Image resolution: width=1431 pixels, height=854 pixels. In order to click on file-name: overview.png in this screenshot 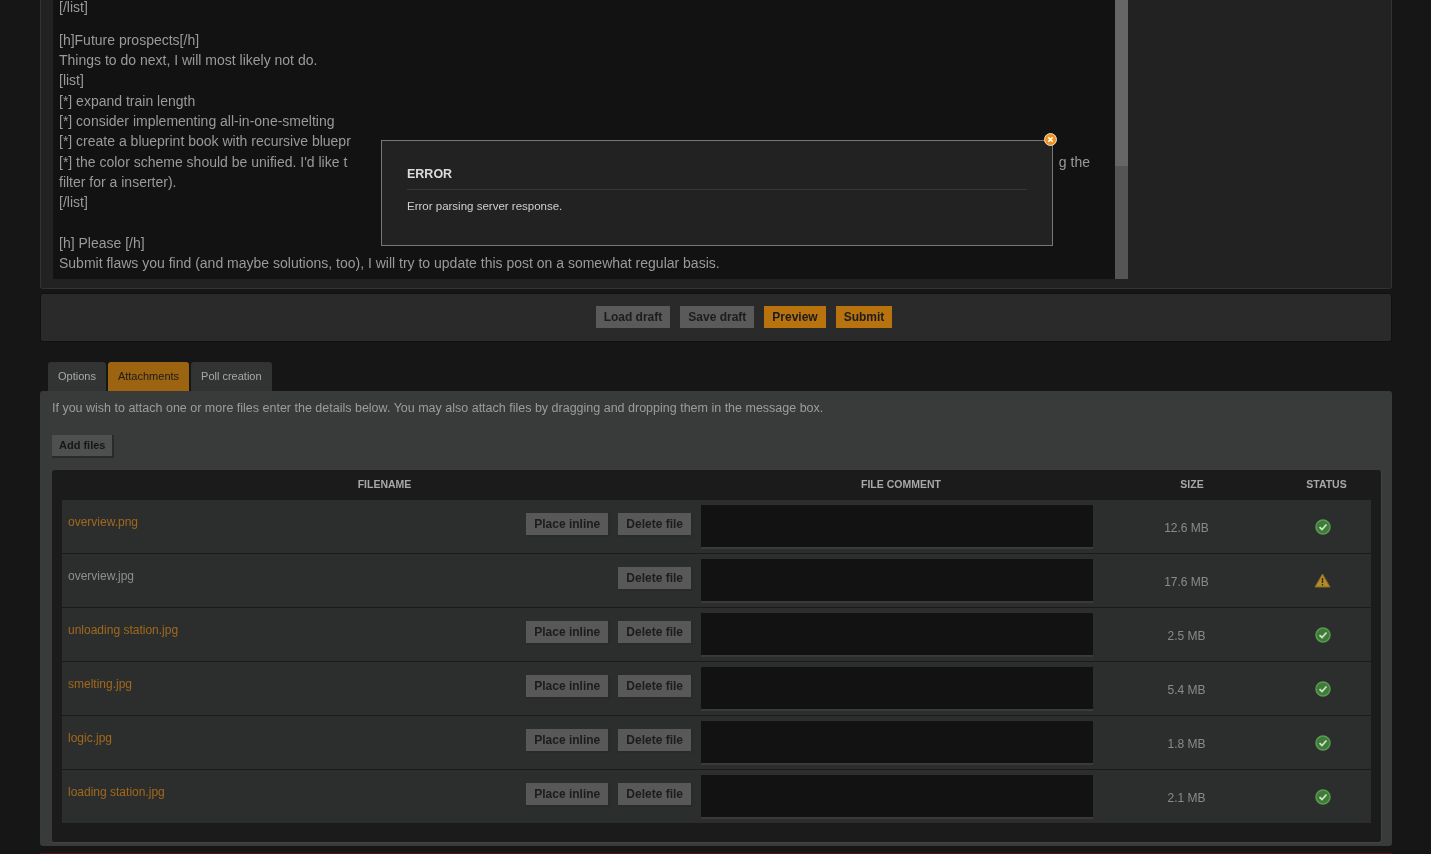, I will do `click(218, 521)`.